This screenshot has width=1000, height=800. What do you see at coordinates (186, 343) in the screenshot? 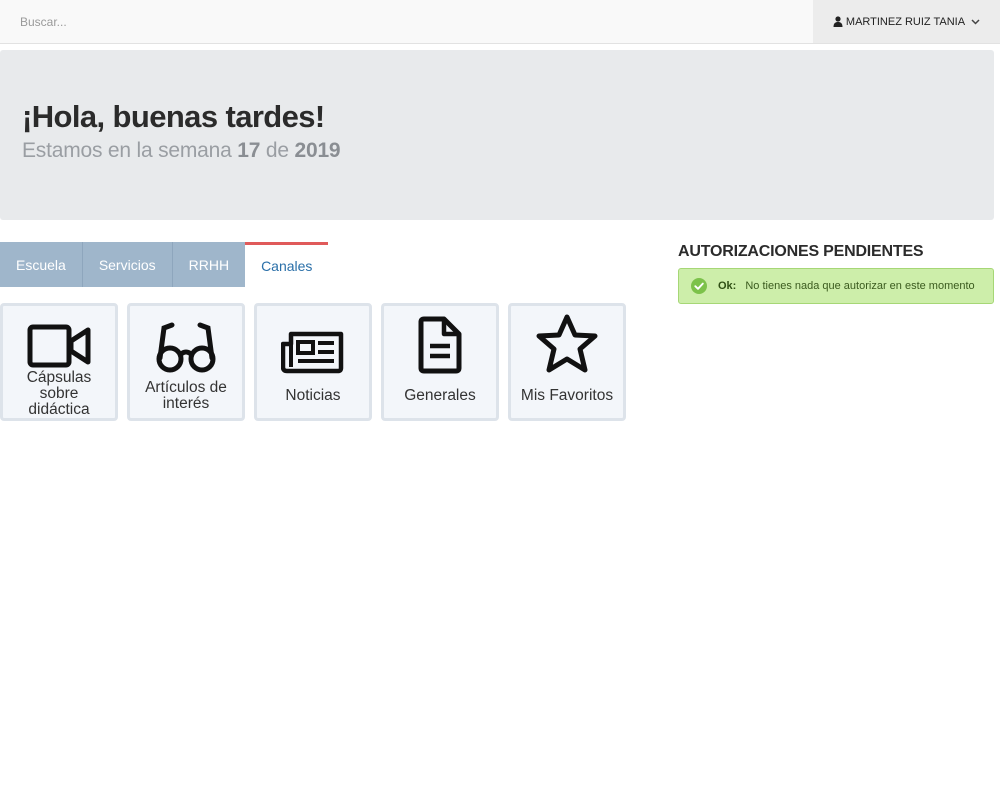
I see `glasses-icon` at bounding box center [186, 343].